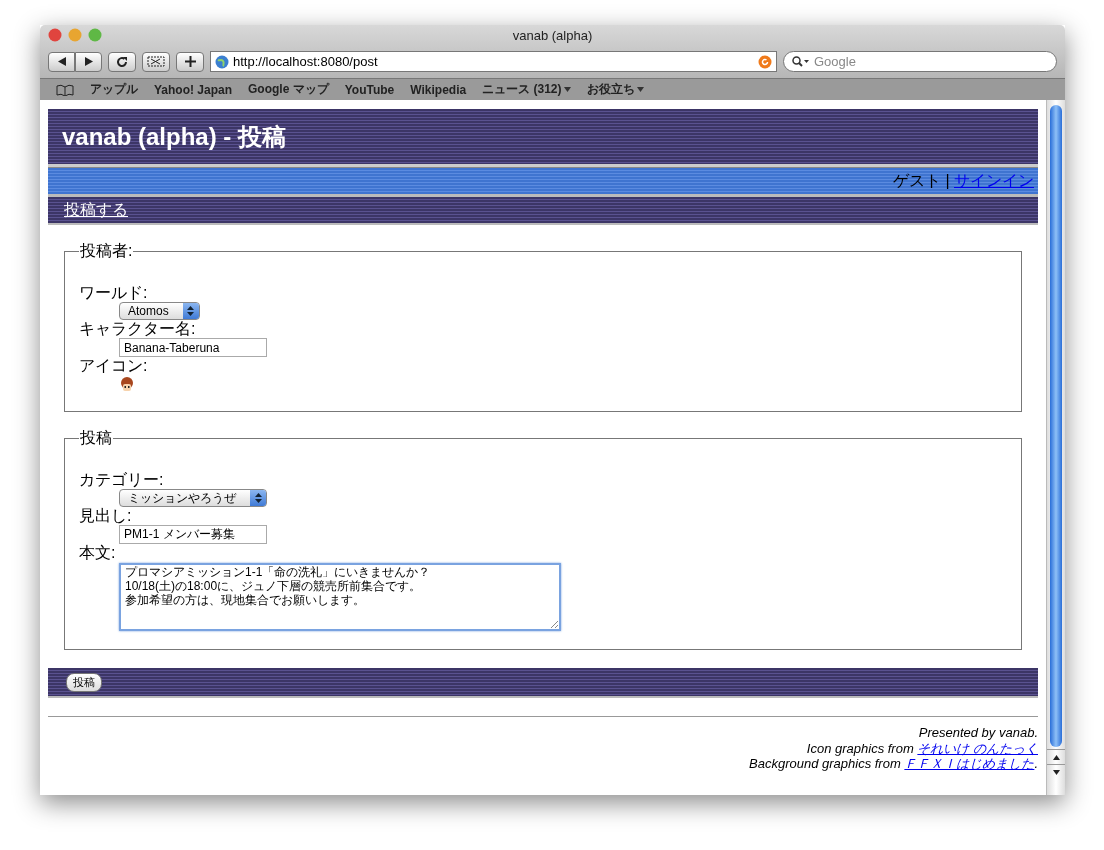 The image size is (1104, 850). I want to click on globe-icon, so click(222, 61).